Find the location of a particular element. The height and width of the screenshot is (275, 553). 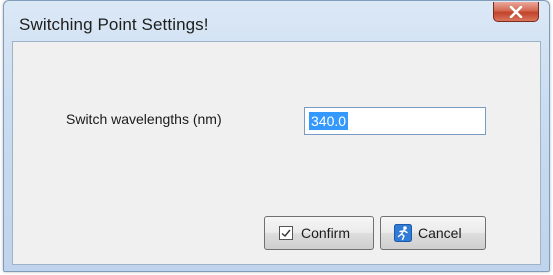

checkbox-check-icon is located at coordinates (286, 233).